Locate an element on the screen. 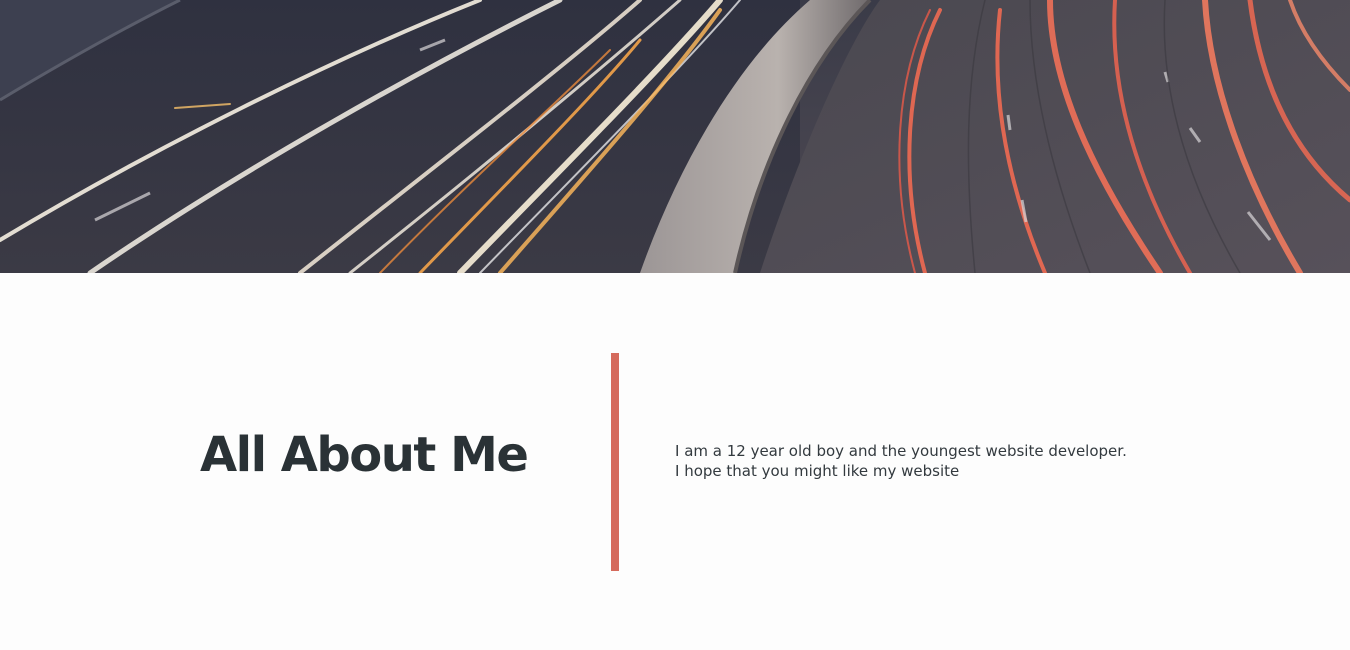 This screenshot has height=650, width=1350. accent-divider is located at coordinates (615, 462).